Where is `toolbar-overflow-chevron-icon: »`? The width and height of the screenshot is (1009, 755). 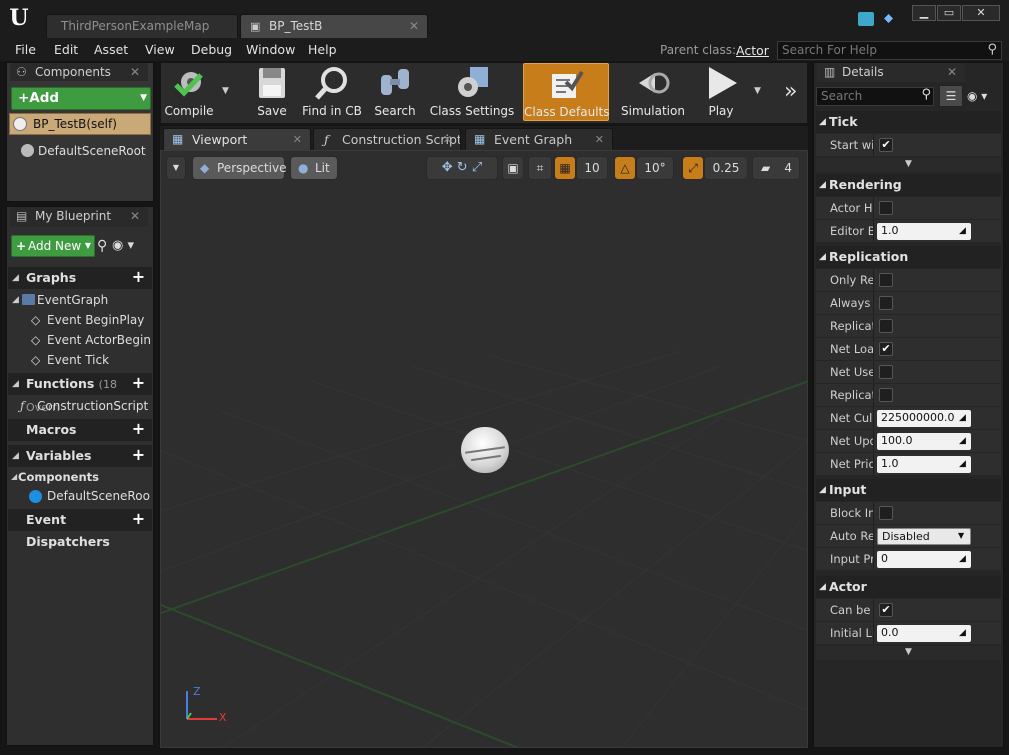 toolbar-overflow-chevron-icon: » is located at coordinates (795, 92).